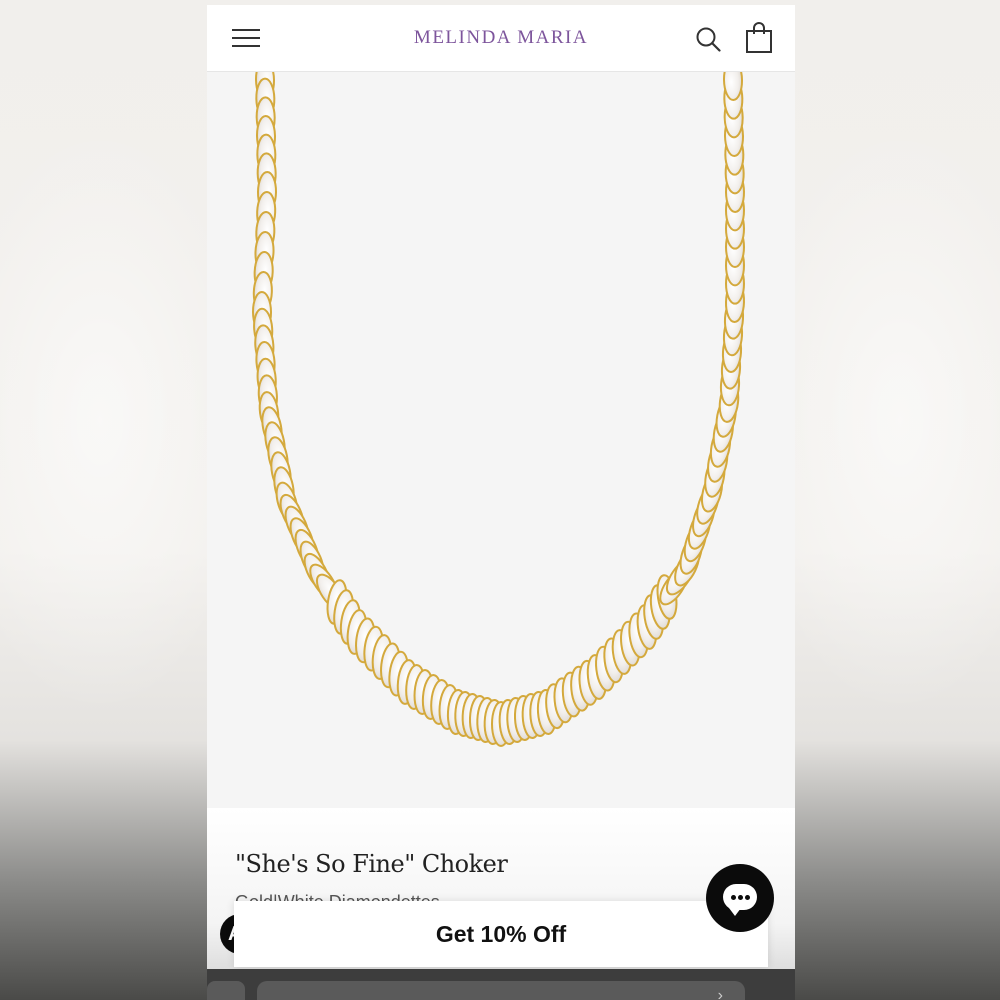 The image size is (1000, 1000). I want to click on site-header: MELINDA MARIA, so click(501, 38).